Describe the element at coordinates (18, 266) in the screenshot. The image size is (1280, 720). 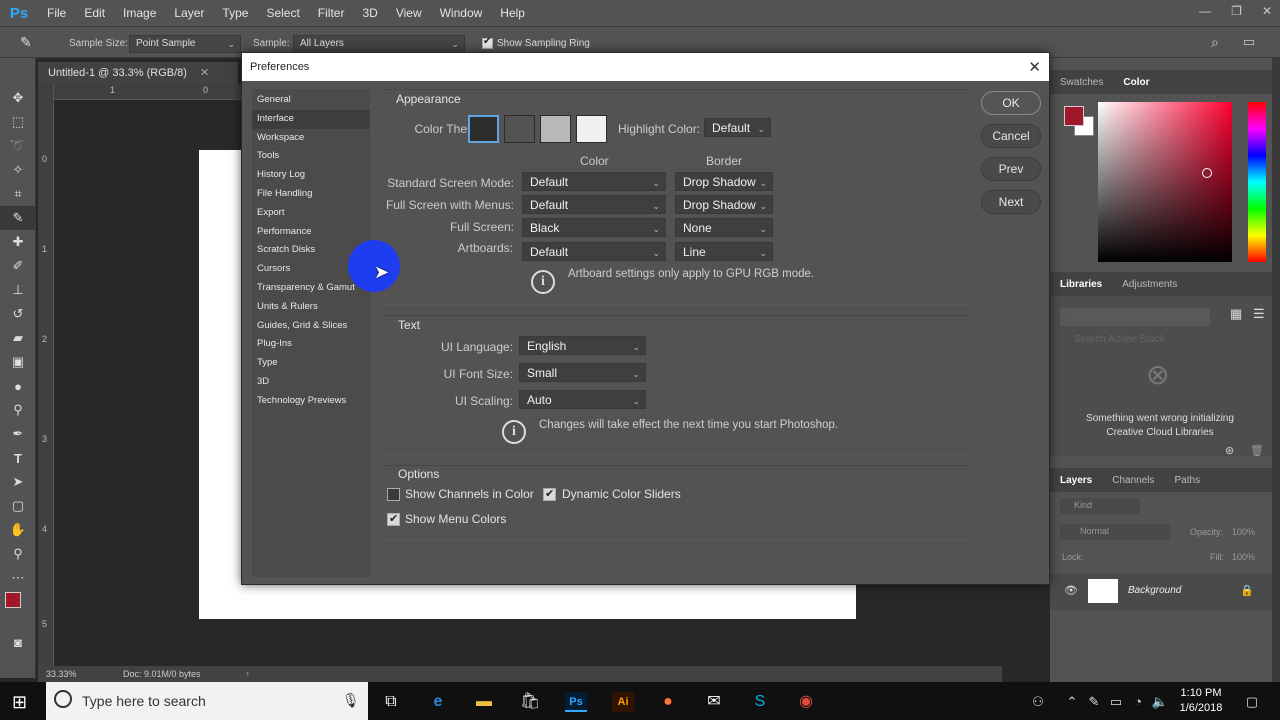
I see `brush-tool-icon: ✐` at that location.